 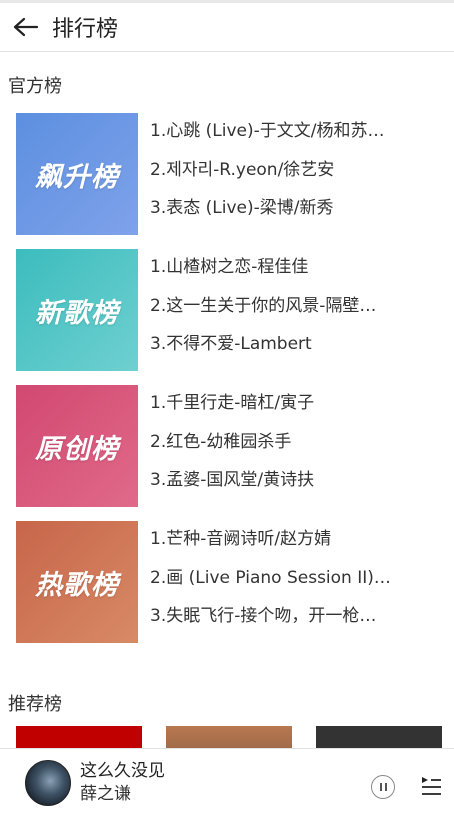 I want to click on chart-cover-original: 原创榜, so click(x=77, y=446).